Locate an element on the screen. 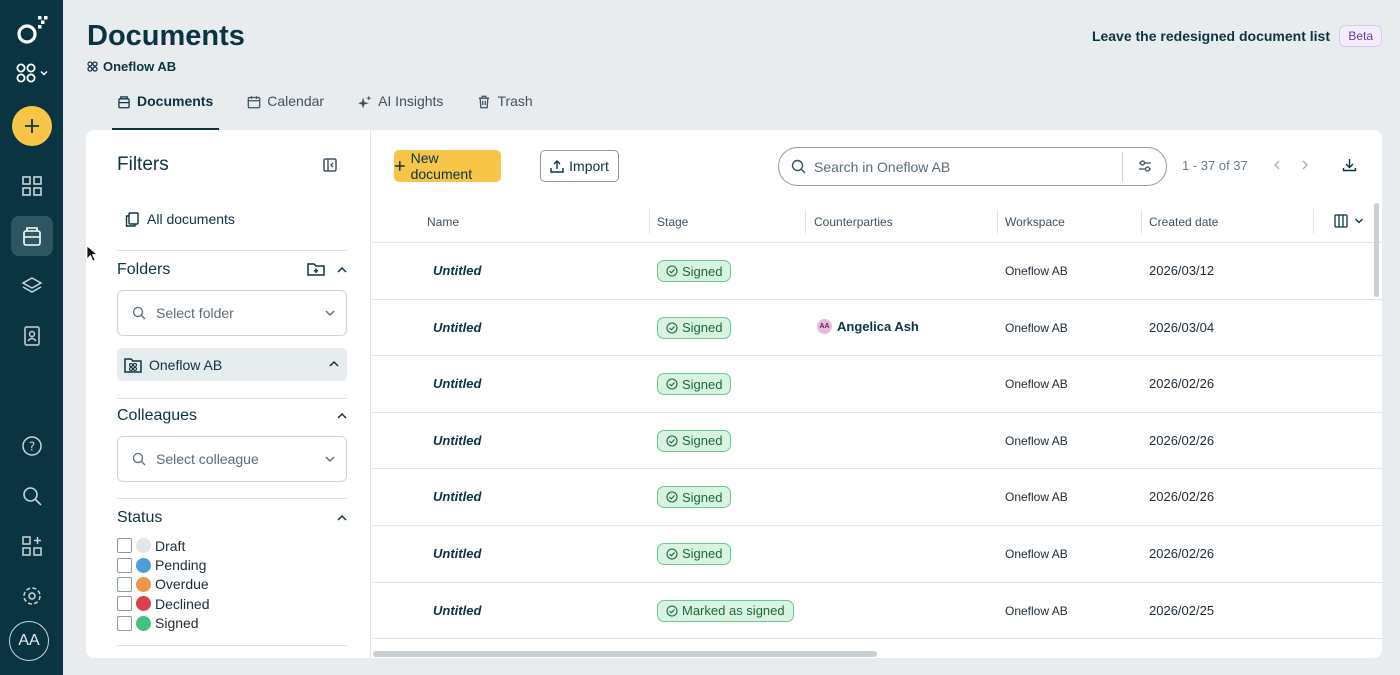 The image size is (1400, 675). nav-templates is located at coordinates (32, 286).